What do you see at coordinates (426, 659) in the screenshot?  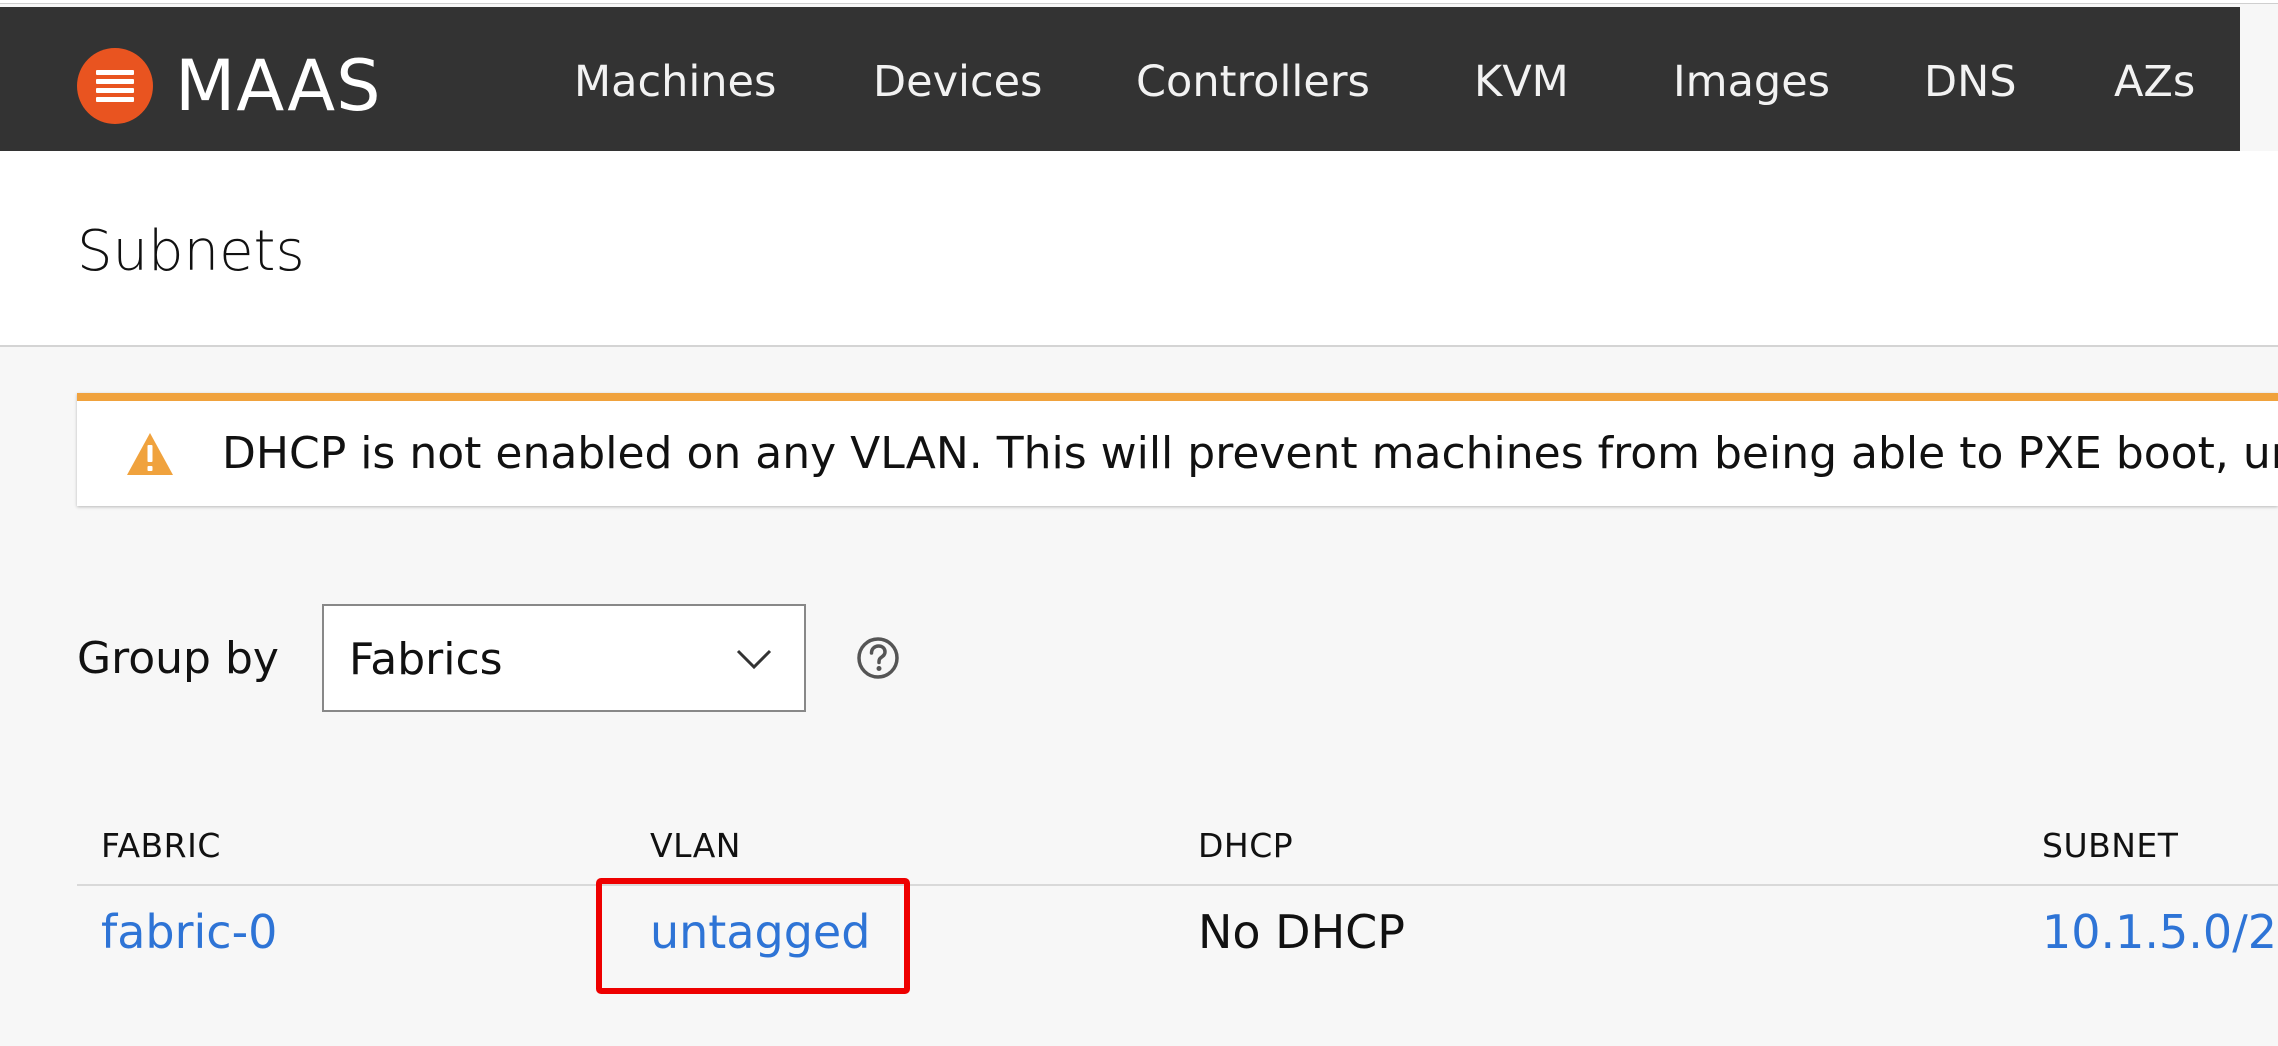 I see `group-by-selected-value: Fabrics` at bounding box center [426, 659].